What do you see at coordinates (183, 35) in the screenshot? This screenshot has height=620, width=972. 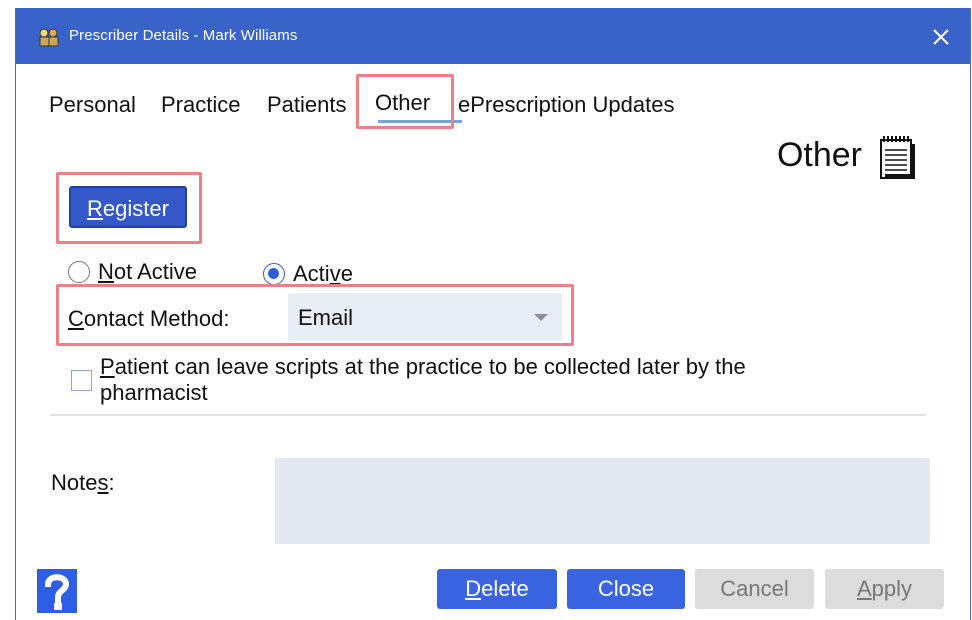 I see `window-title: Prescriber Details - Mark Williams` at bounding box center [183, 35].